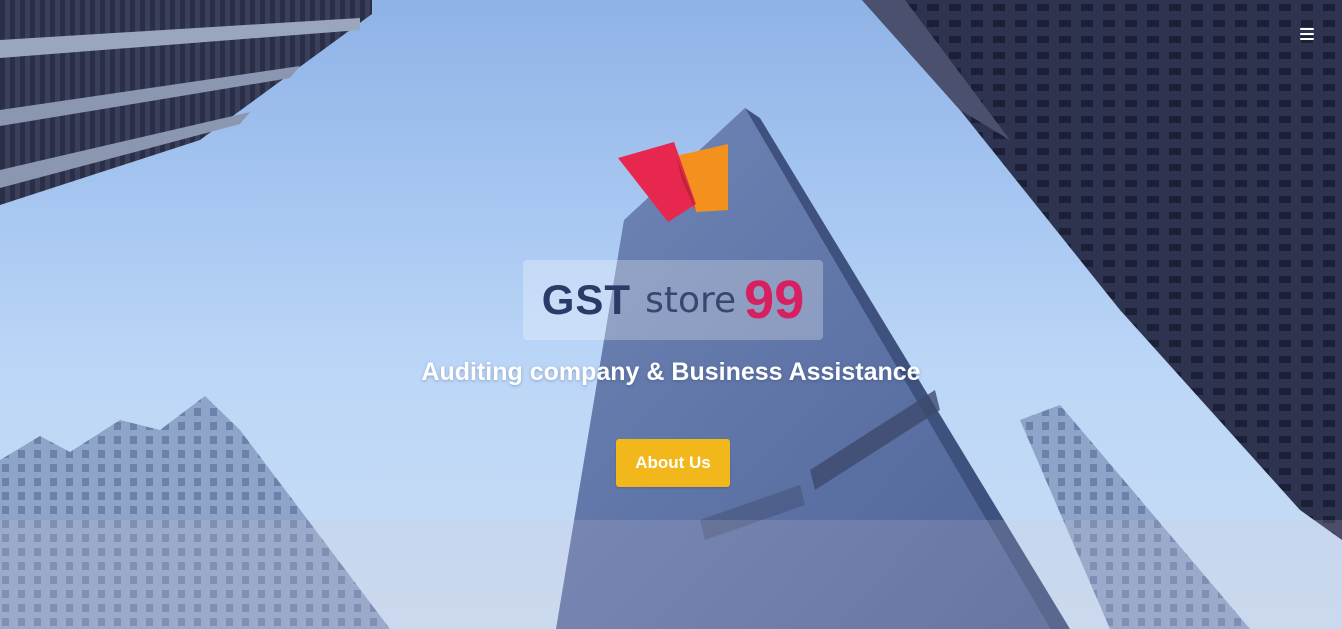 The width and height of the screenshot is (1342, 629). I want to click on logo-store-text: store, so click(691, 300).